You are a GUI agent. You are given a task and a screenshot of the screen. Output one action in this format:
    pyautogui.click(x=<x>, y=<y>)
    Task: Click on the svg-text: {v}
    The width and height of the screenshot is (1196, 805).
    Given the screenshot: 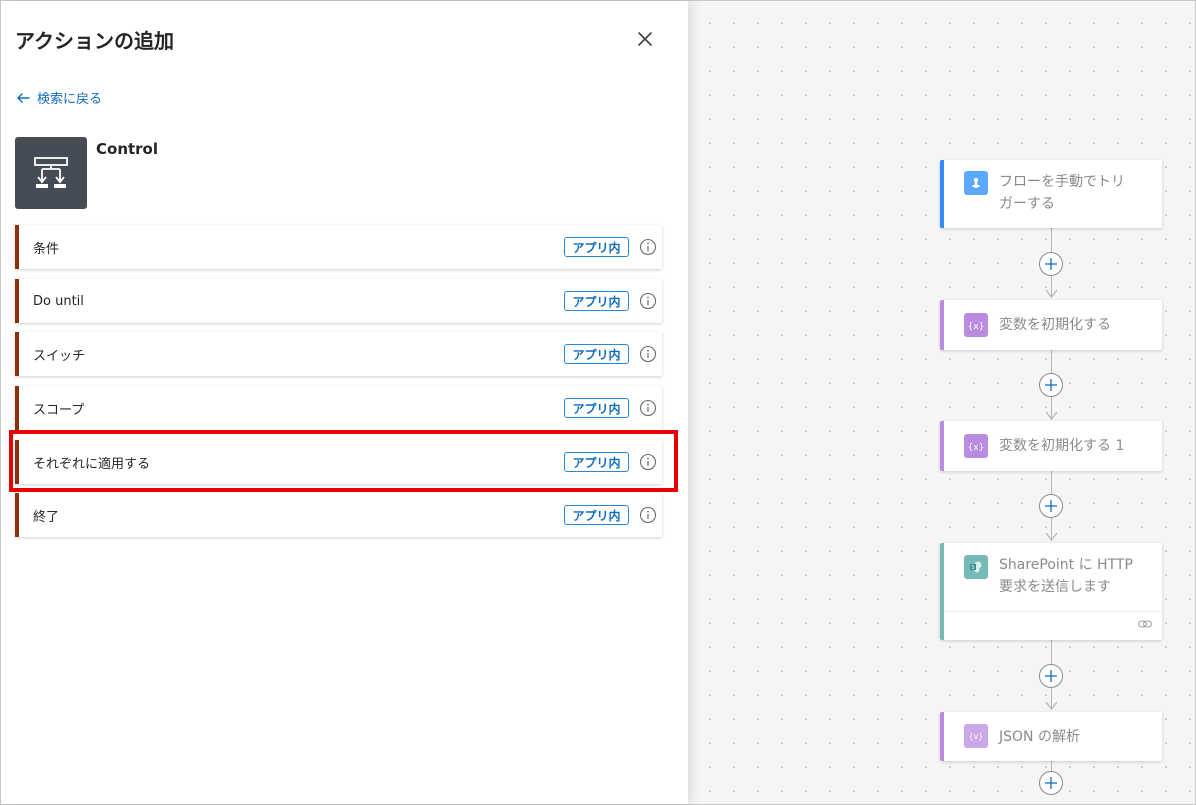 What is the action you would take?
    pyautogui.click(x=976, y=736)
    